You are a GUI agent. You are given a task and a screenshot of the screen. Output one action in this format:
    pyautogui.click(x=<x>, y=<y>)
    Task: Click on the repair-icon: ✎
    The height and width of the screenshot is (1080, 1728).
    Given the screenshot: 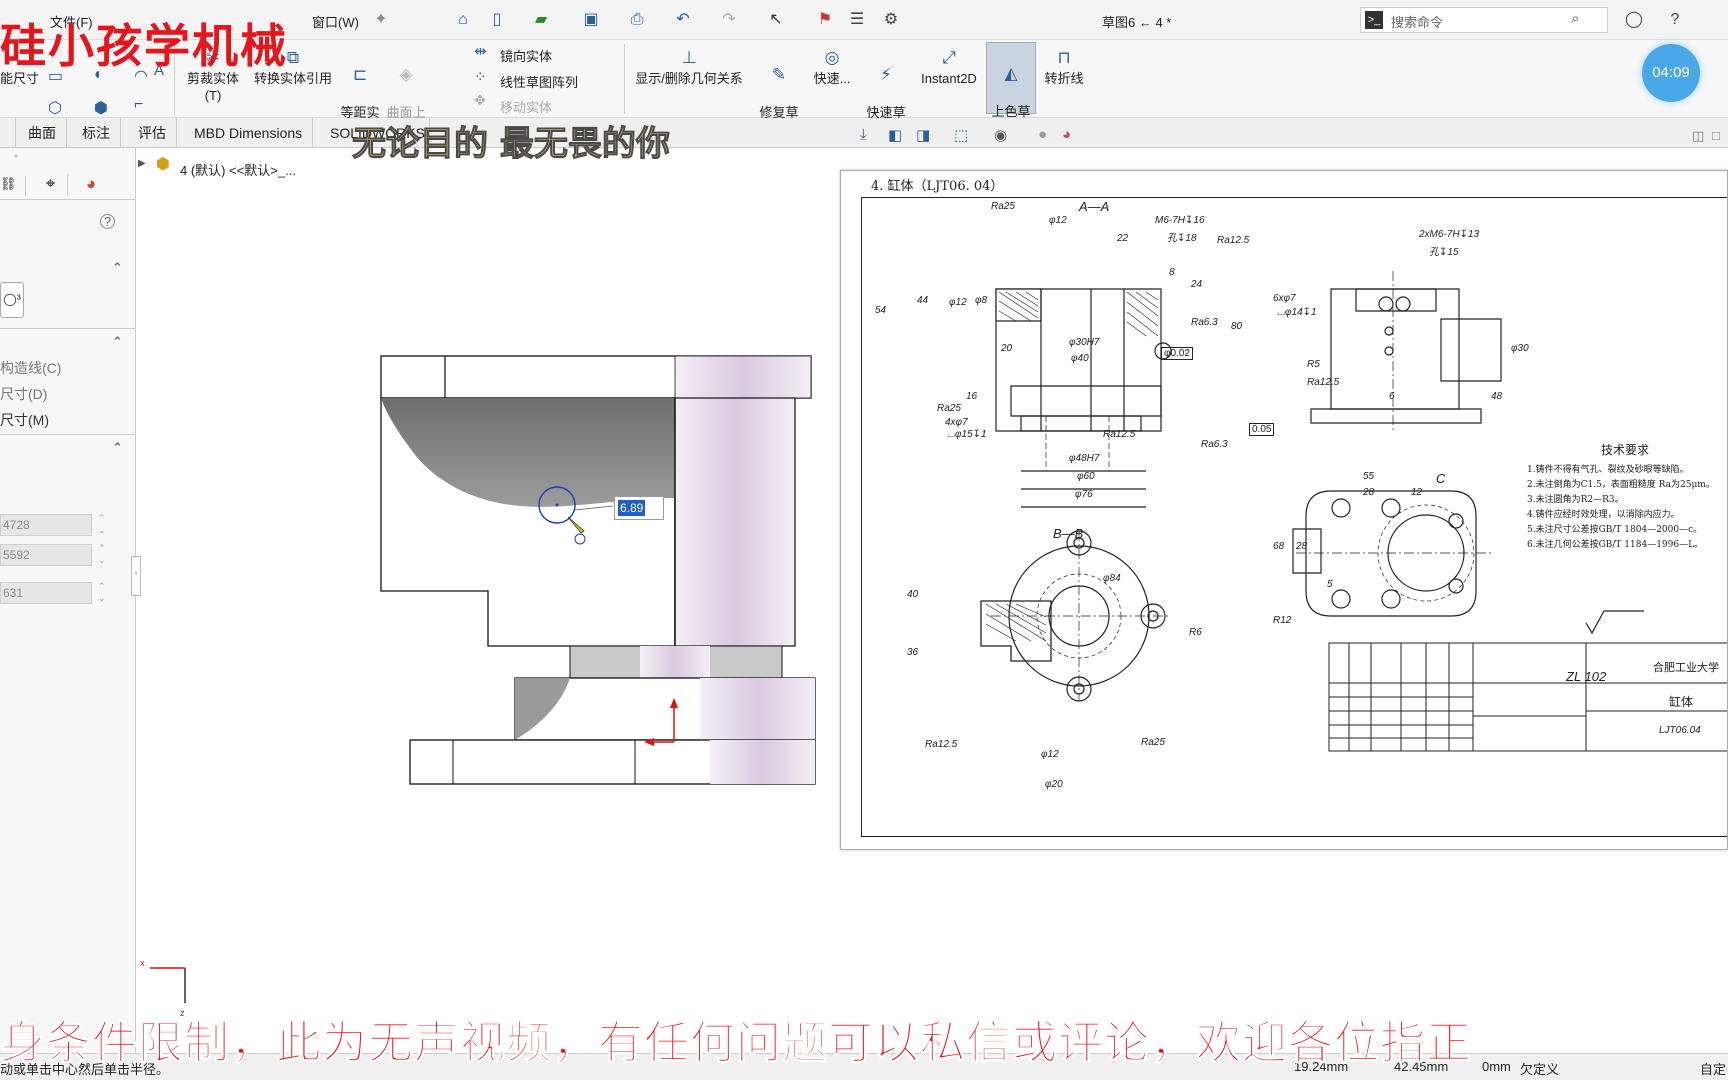 What is the action you would take?
    pyautogui.click(x=779, y=74)
    